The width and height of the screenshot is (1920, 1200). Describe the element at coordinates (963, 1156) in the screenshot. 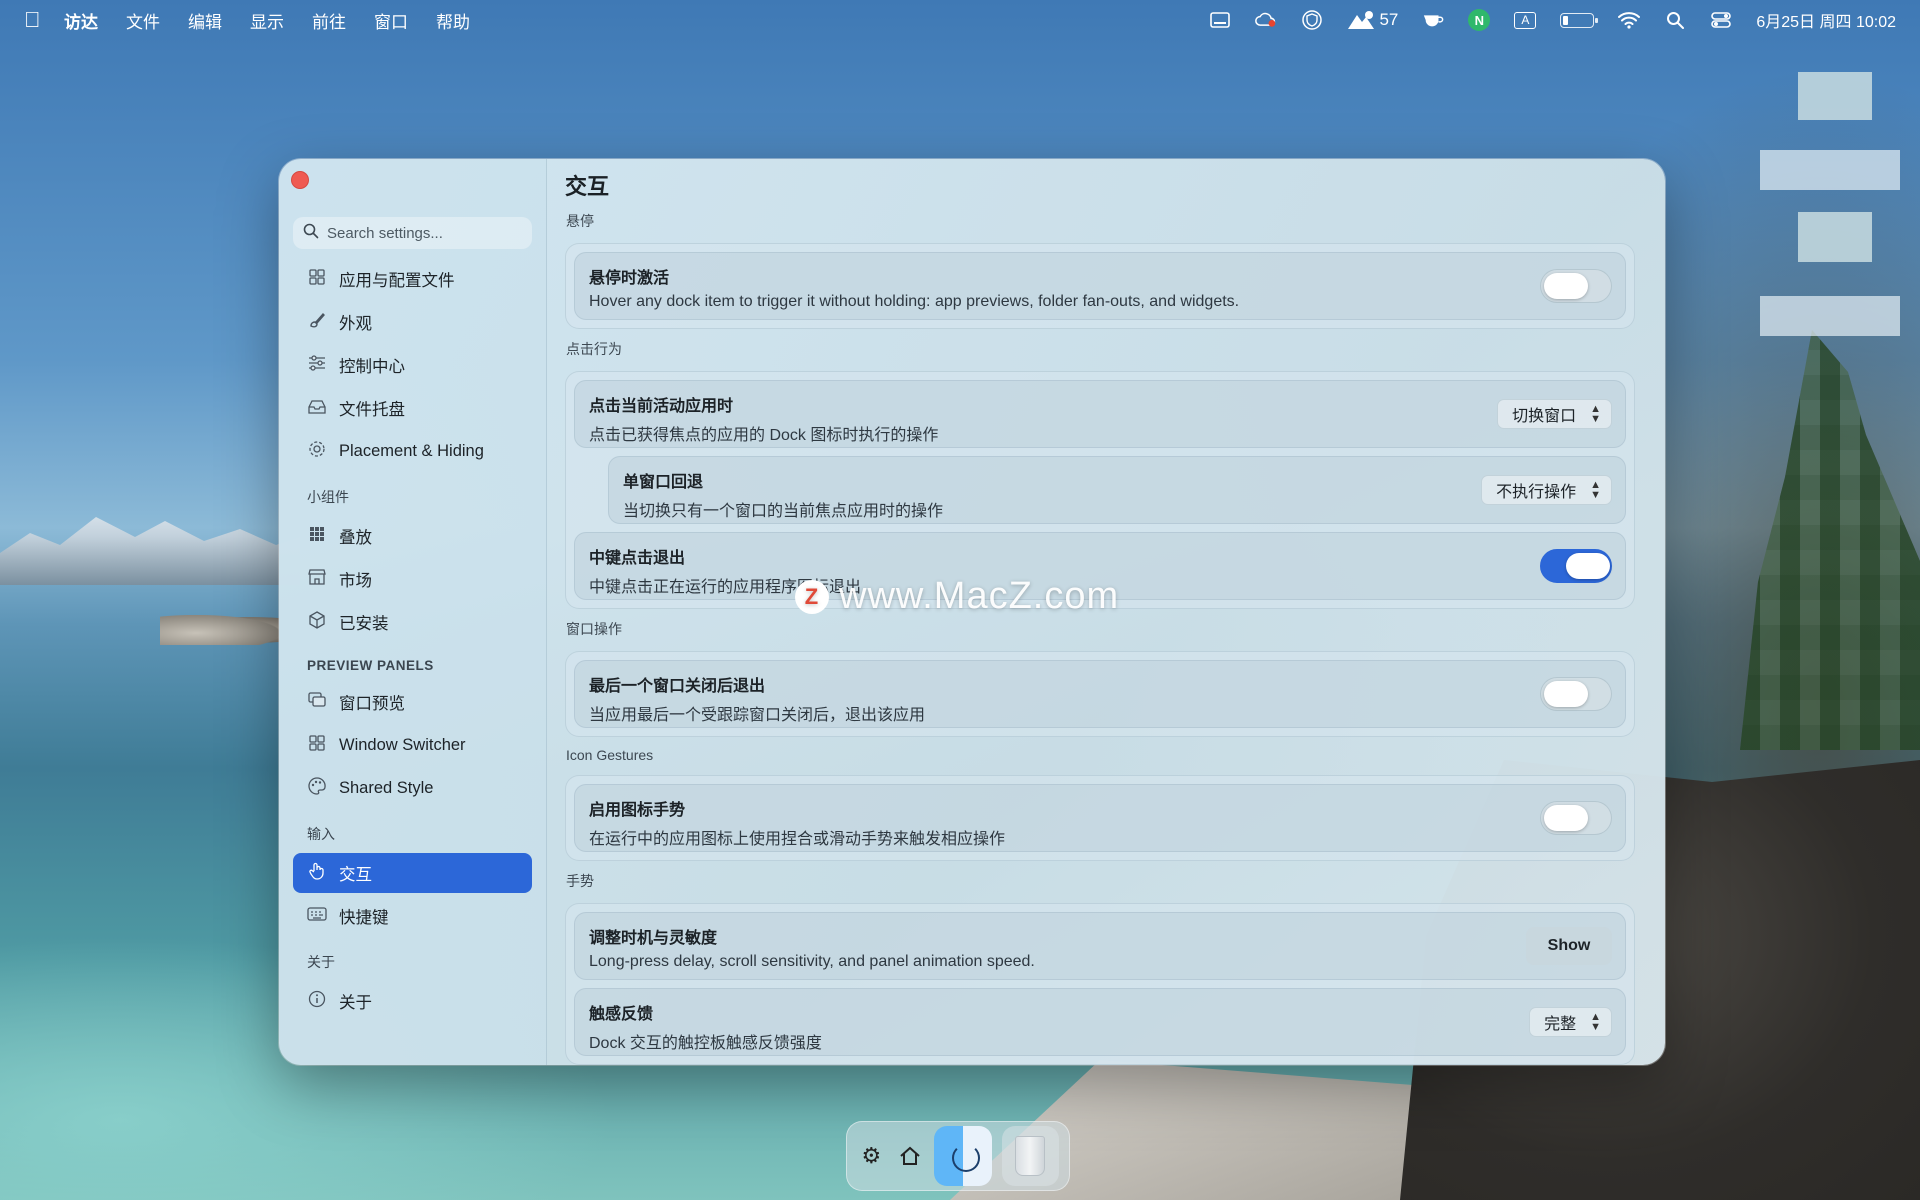

I see `finder-app-icon` at that location.